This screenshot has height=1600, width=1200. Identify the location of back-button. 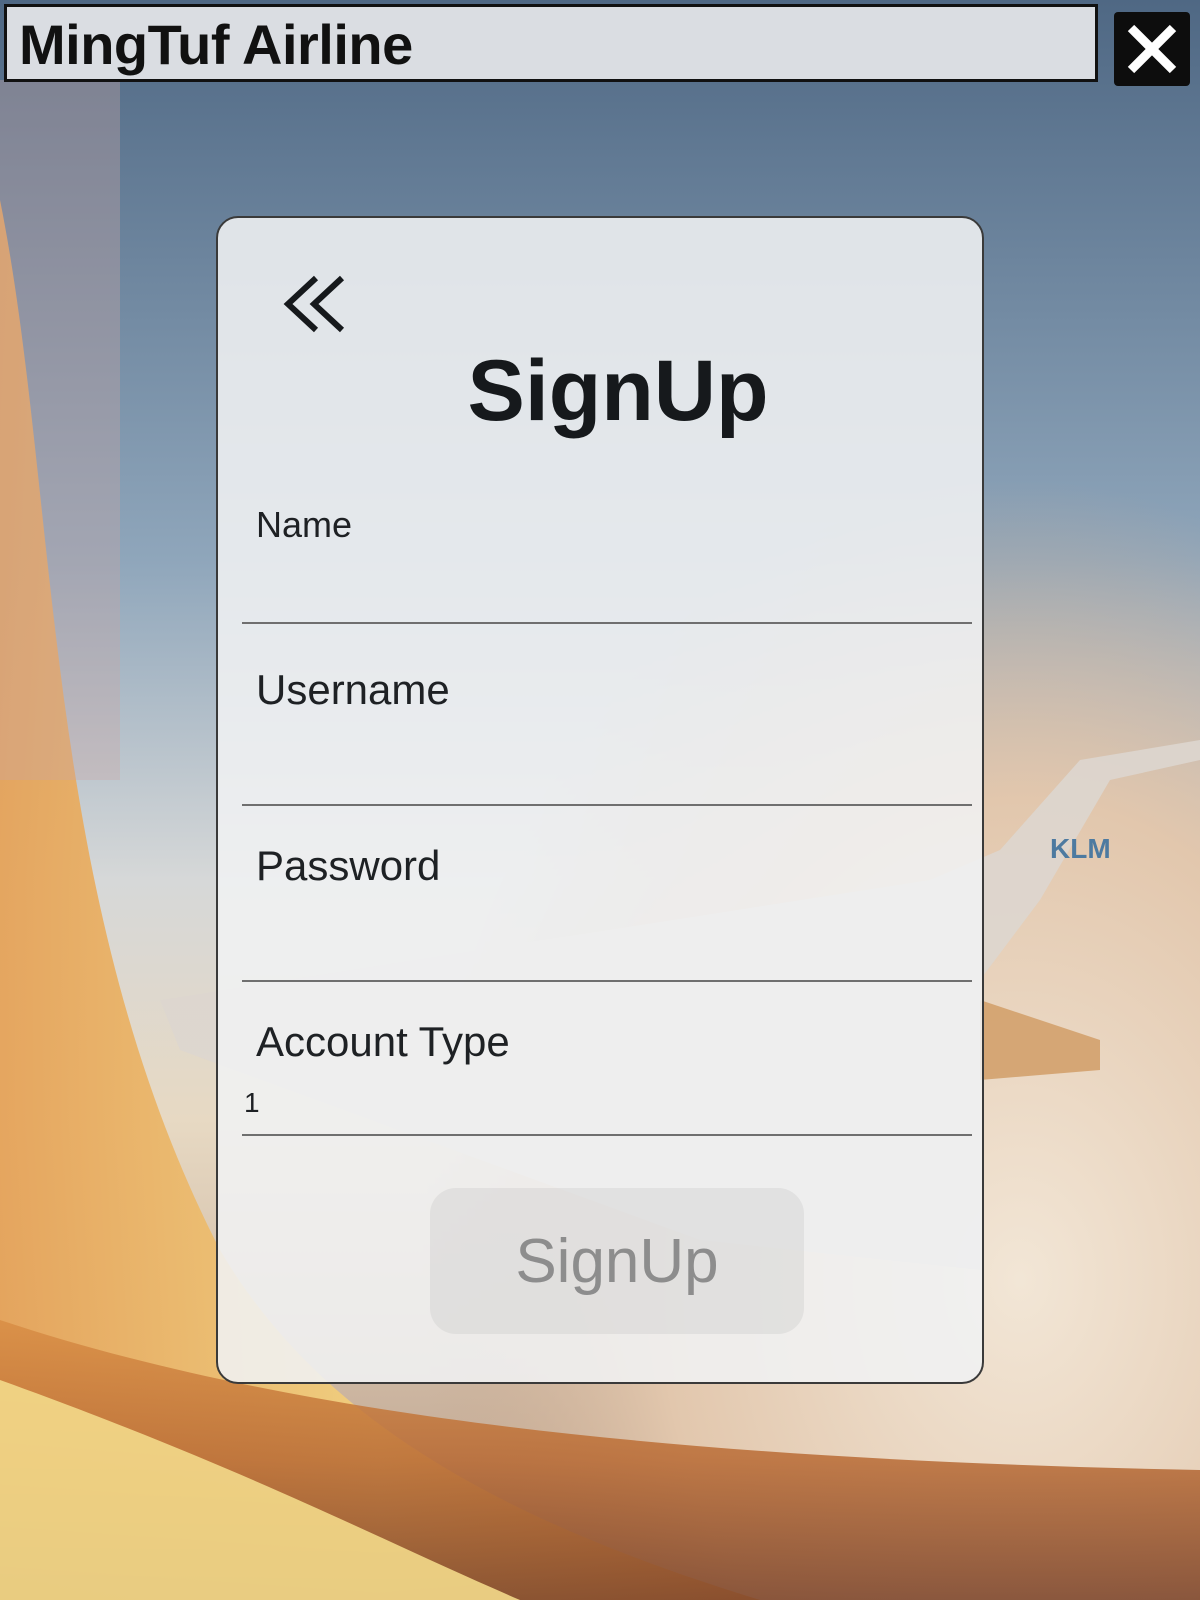
(316, 304).